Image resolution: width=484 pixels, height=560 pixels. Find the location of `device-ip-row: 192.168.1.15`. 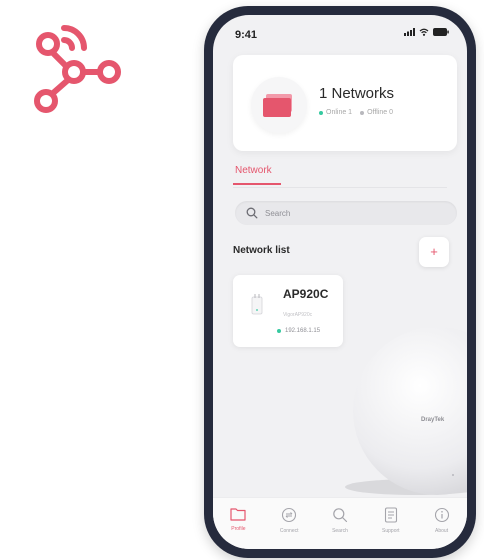

device-ip-row: 192.168.1.15 is located at coordinates (298, 331).